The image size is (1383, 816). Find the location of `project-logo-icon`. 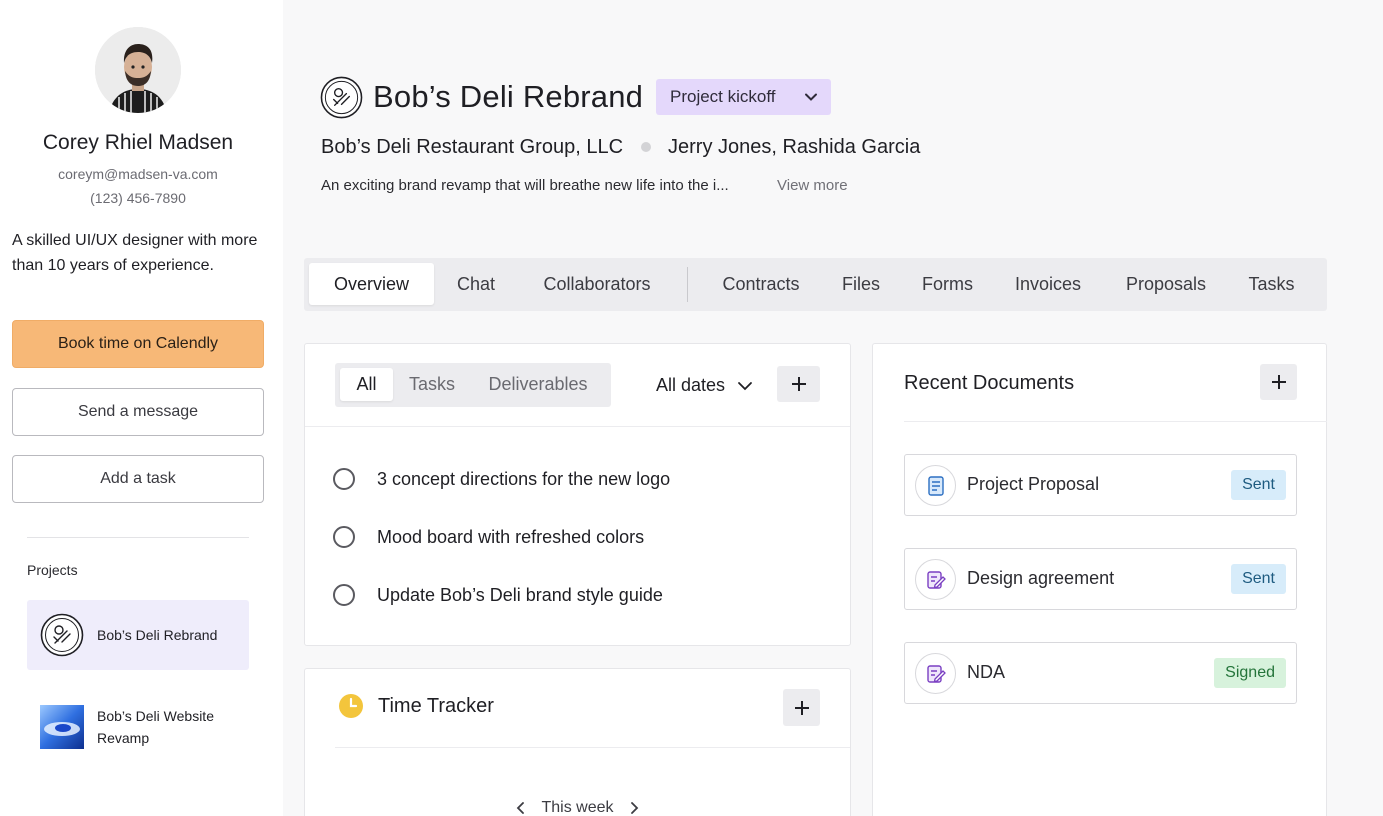

project-logo-icon is located at coordinates (341, 97).